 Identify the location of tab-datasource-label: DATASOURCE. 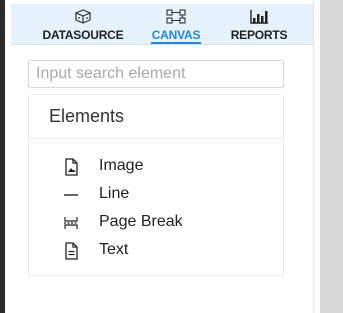
(83, 35).